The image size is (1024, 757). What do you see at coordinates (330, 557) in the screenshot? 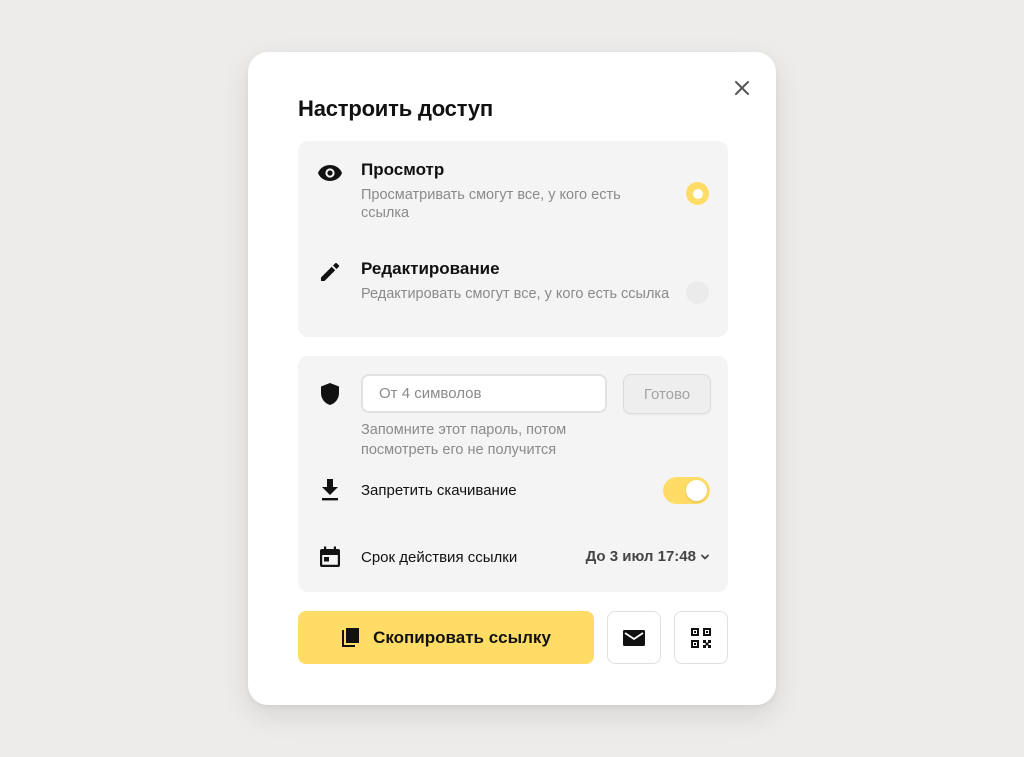
I see `calendar-icon` at bounding box center [330, 557].